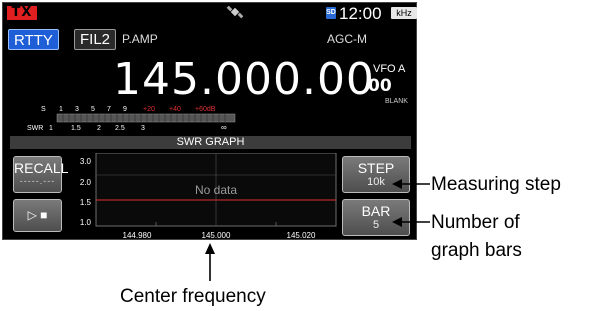 This screenshot has width=597, height=311. Describe the element at coordinates (210, 142) in the screenshot. I see `swr-graph-title: SWR GRAPH` at that location.